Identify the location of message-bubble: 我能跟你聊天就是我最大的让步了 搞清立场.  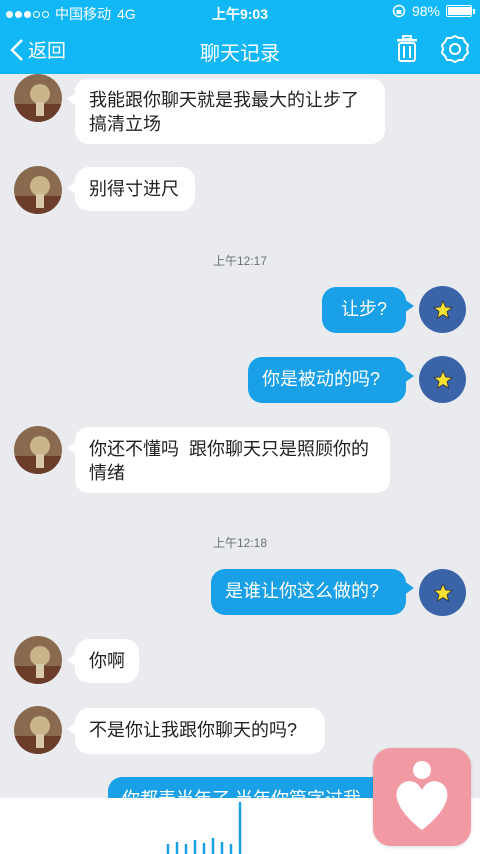
(226, 111).